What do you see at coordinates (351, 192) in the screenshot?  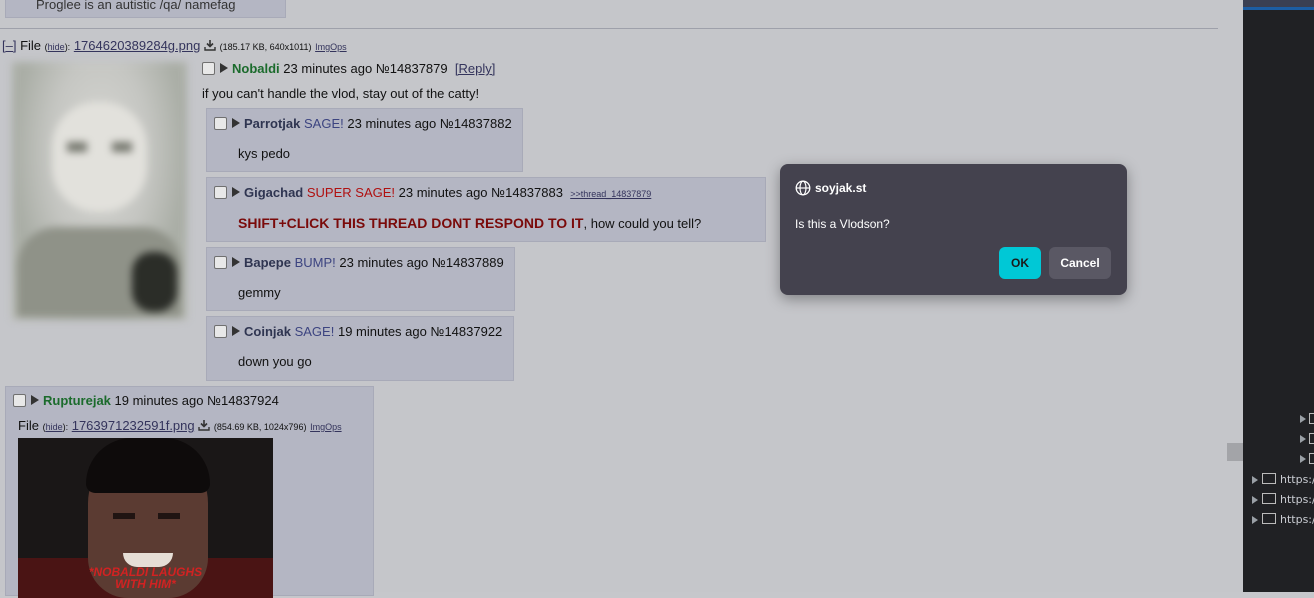 I see `reply-email-tag: SUPER SAGE!` at bounding box center [351, 192].